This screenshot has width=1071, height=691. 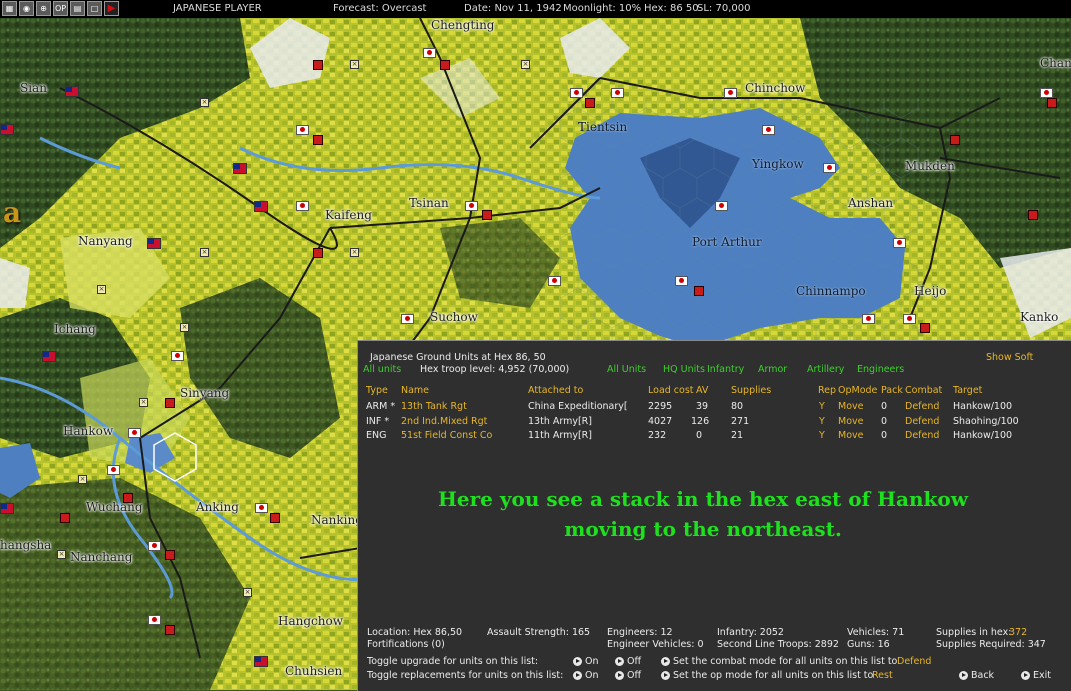 I want to click on city-mukden: Mukden, so click(x=930, y=166).